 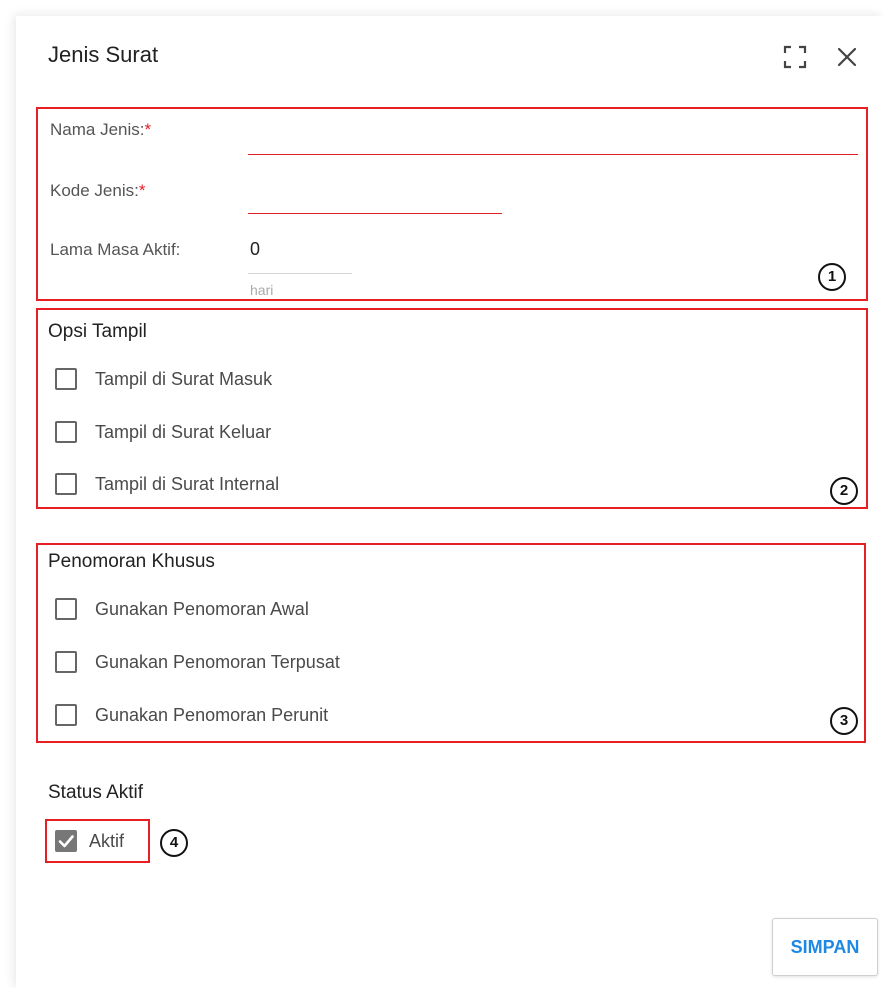 I want to click on lama-masa-aktif-input: 0, so click(x=255, y=249).